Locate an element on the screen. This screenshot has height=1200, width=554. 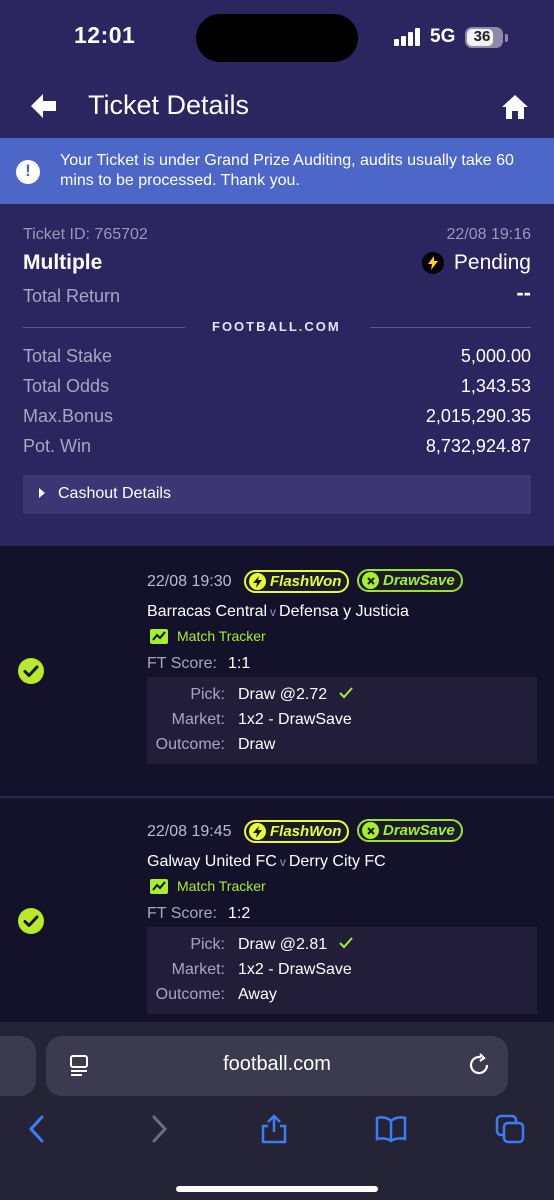
pick-value: Draw @2.81 is located at coordinates (295, 945).